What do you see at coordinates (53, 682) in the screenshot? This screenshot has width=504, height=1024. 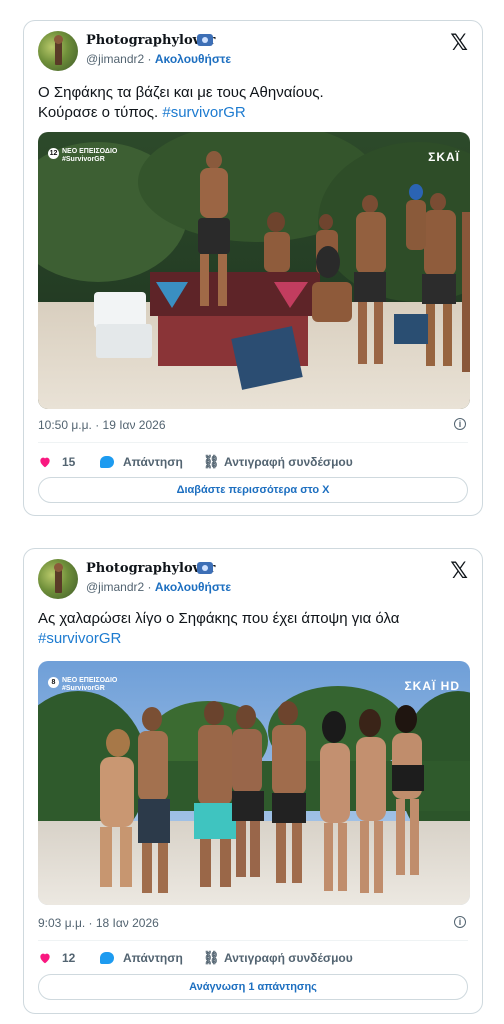 I see `episode-number-badge: 8` at bounding box center [53, 682].